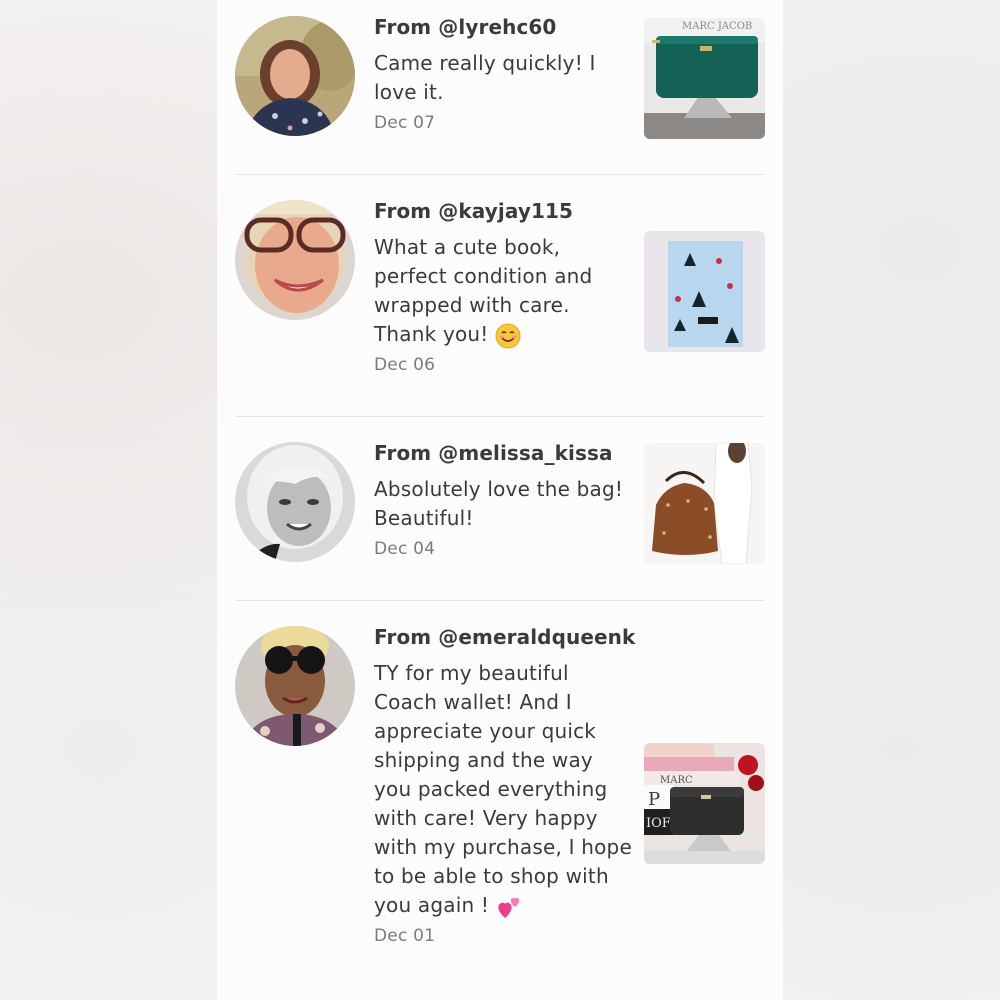 Image resolution: width=1000 pixels, height=1000 pixels. Describe the element at coordinates (405, 549) in the screenshot. I see `review-date: Dec 04` at that location.